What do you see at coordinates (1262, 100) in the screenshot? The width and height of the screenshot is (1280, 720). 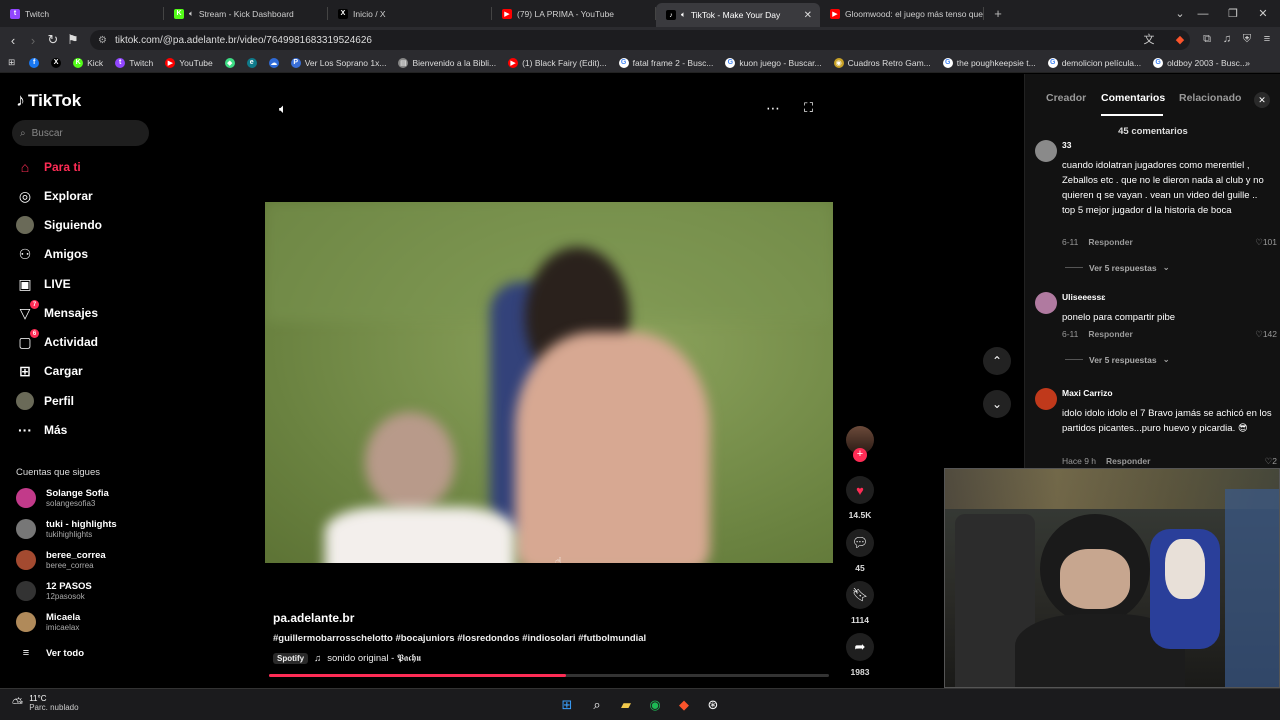 I see `close-panel-button: ✕` at bounding box center [1262, 100].